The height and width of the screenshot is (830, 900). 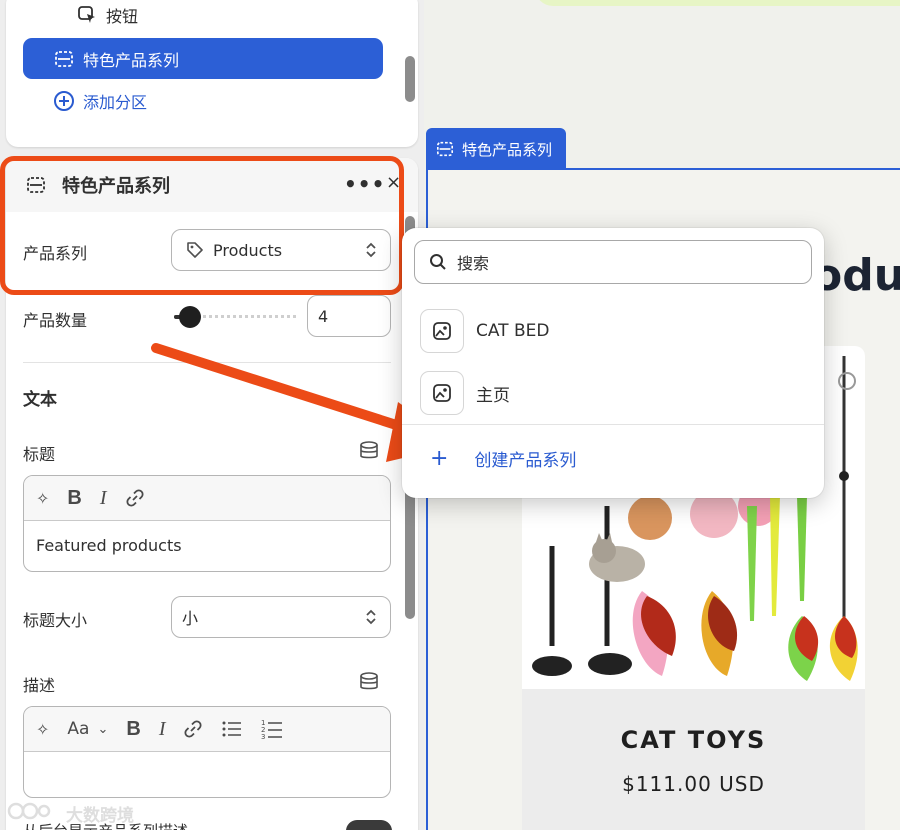 I want to click on popover-divider, so click(x=613, y=424).